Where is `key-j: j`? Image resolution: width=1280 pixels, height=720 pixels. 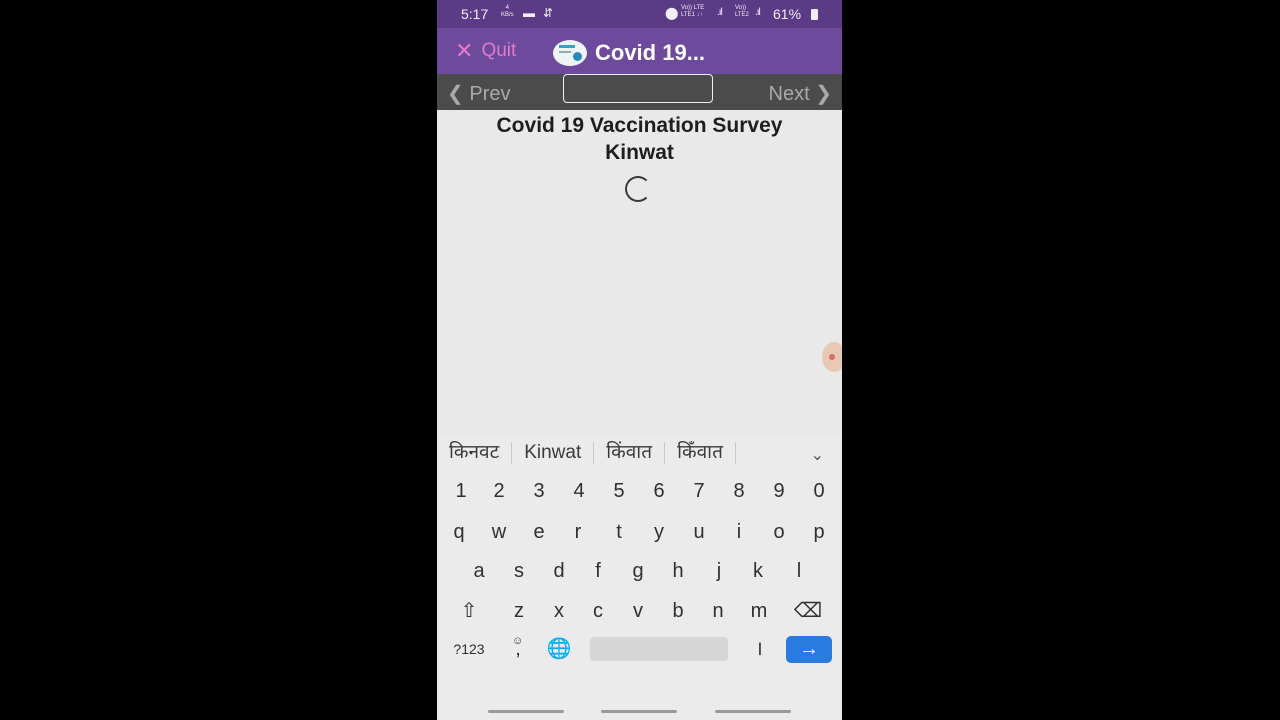 key-j: j is located at coordinates (719, 571).